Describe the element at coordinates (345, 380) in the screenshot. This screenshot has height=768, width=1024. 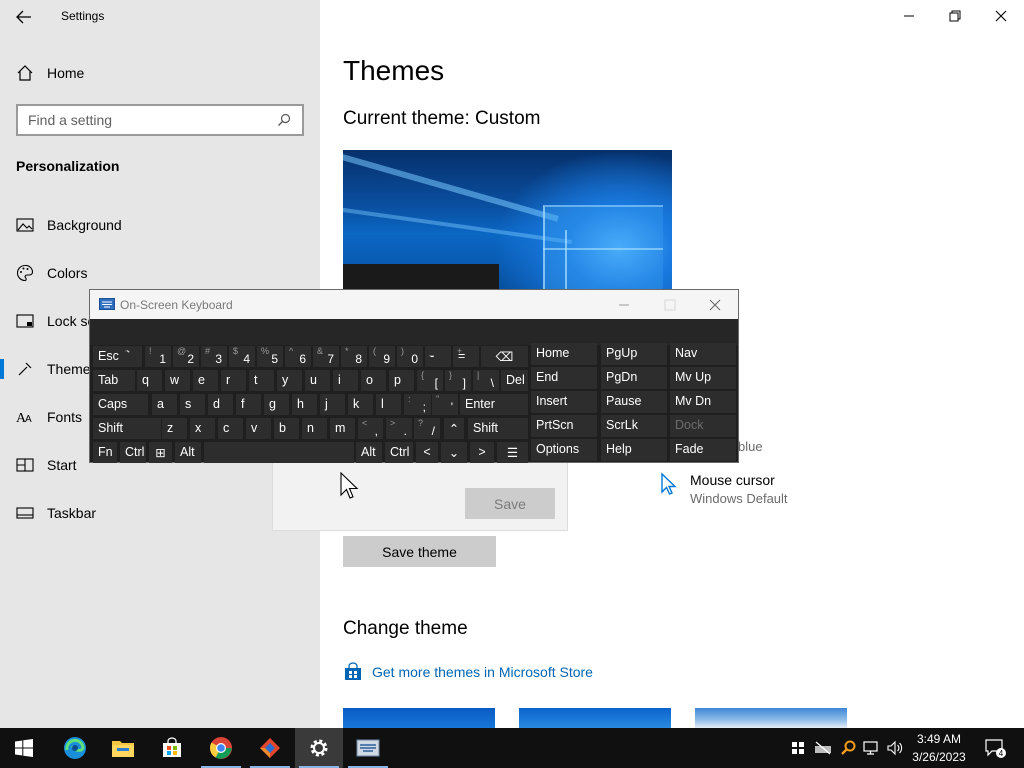
I see `osk-key-i: i` at that location.